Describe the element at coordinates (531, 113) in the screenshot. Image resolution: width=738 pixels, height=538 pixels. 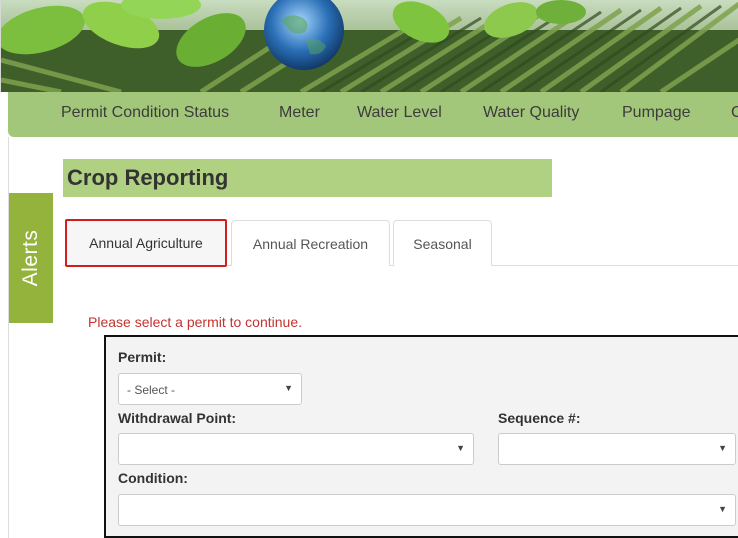
I see `nav-item-water-quality: Water Quality` at that location.